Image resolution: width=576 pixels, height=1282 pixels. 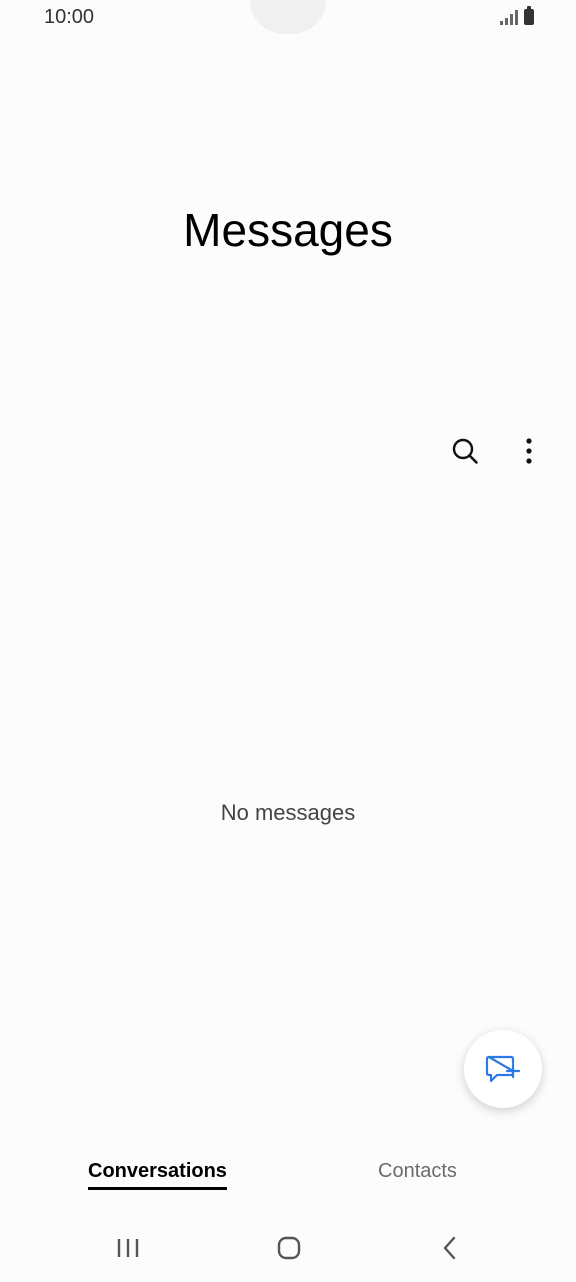 I want to click on search-icon, so click(x=465, y=451).